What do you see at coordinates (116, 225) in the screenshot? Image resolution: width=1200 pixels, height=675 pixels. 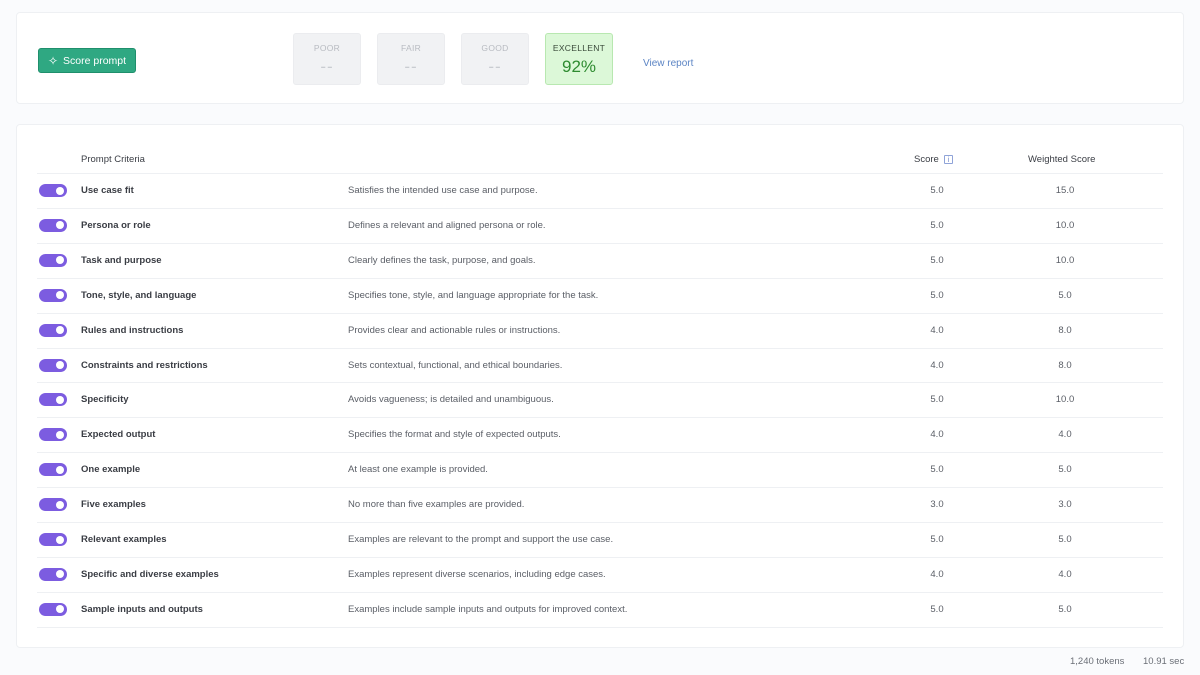 I see `criteria-name: Persona or role` at bounding box center [116, 225].